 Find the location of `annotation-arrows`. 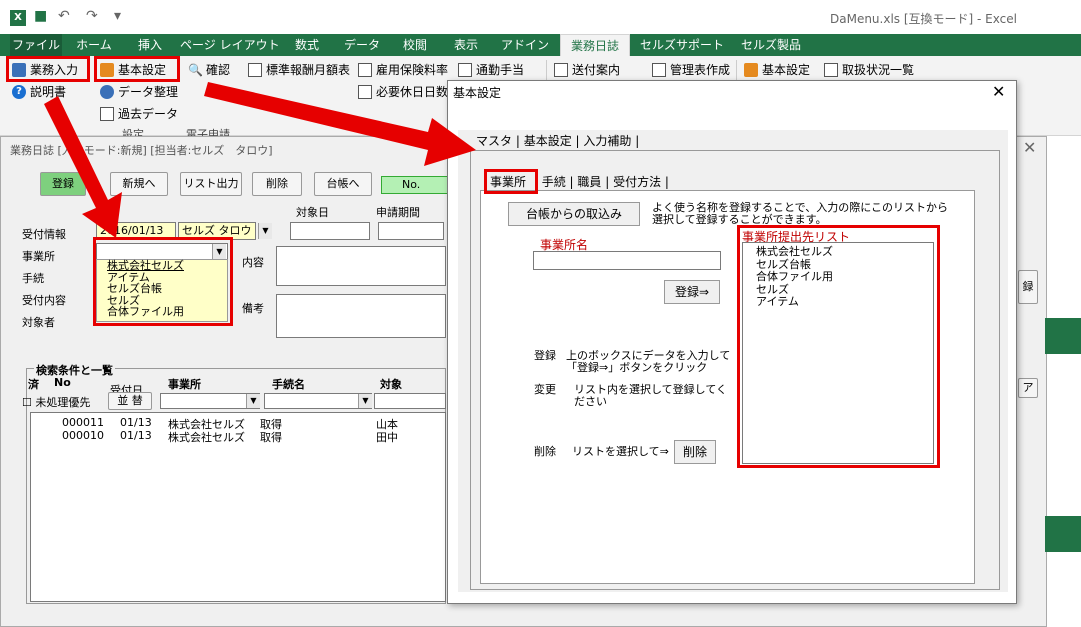

annotation-arrows is located at coordinates (260, 160).